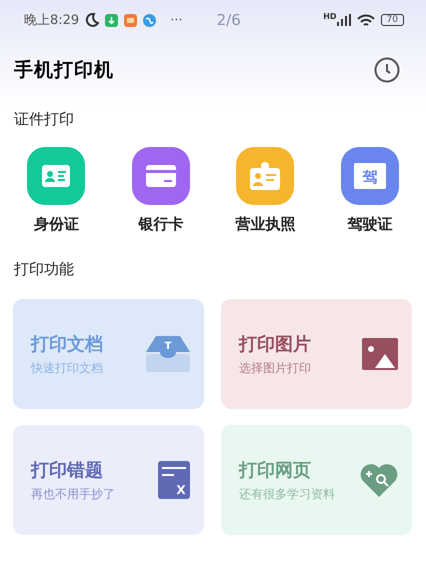 The image size is (426, 583). I want to click on document-icon: X, so click(174, 480).